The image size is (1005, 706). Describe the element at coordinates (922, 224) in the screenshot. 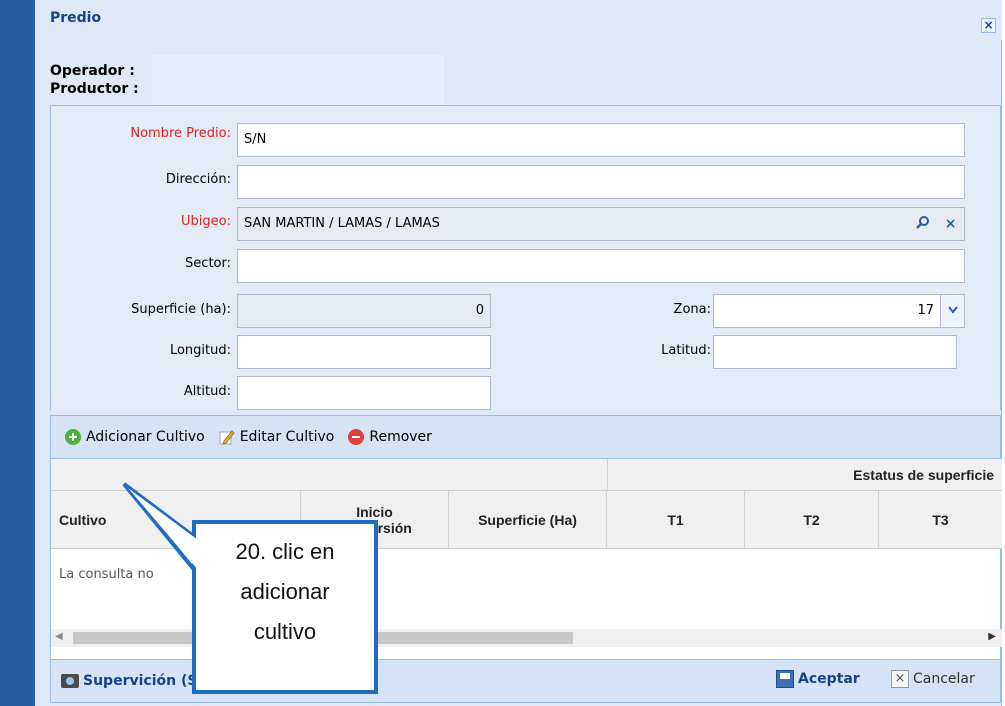

I see `search-icon` at that location.